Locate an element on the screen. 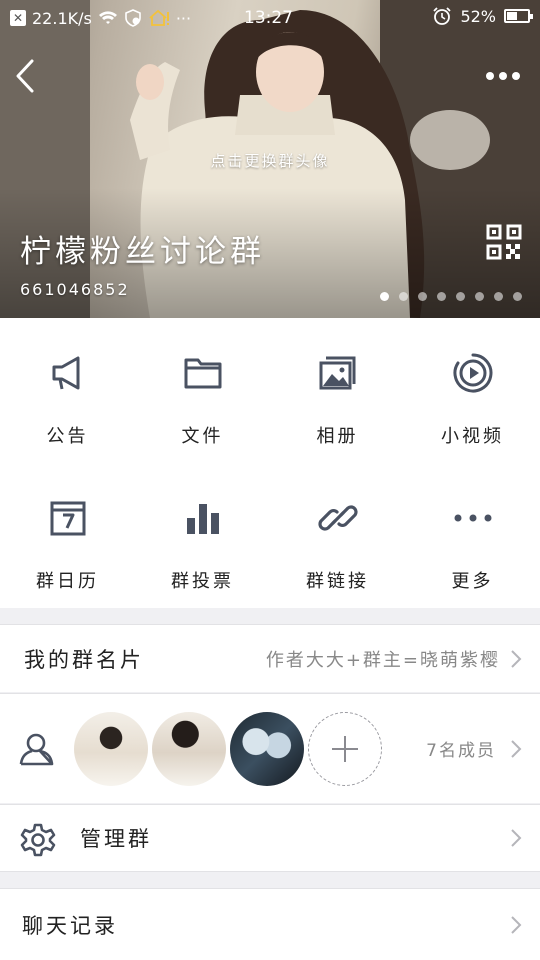  members-icon is located at coordinates (36, 749).